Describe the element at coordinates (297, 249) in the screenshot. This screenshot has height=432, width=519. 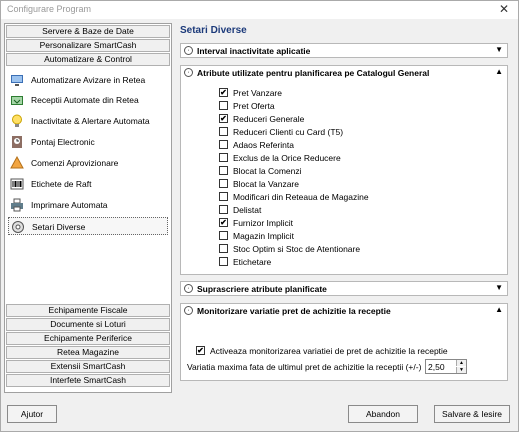
I see `checkbox-label: Stoc Optim si Stoc de Atentionare` at that location.